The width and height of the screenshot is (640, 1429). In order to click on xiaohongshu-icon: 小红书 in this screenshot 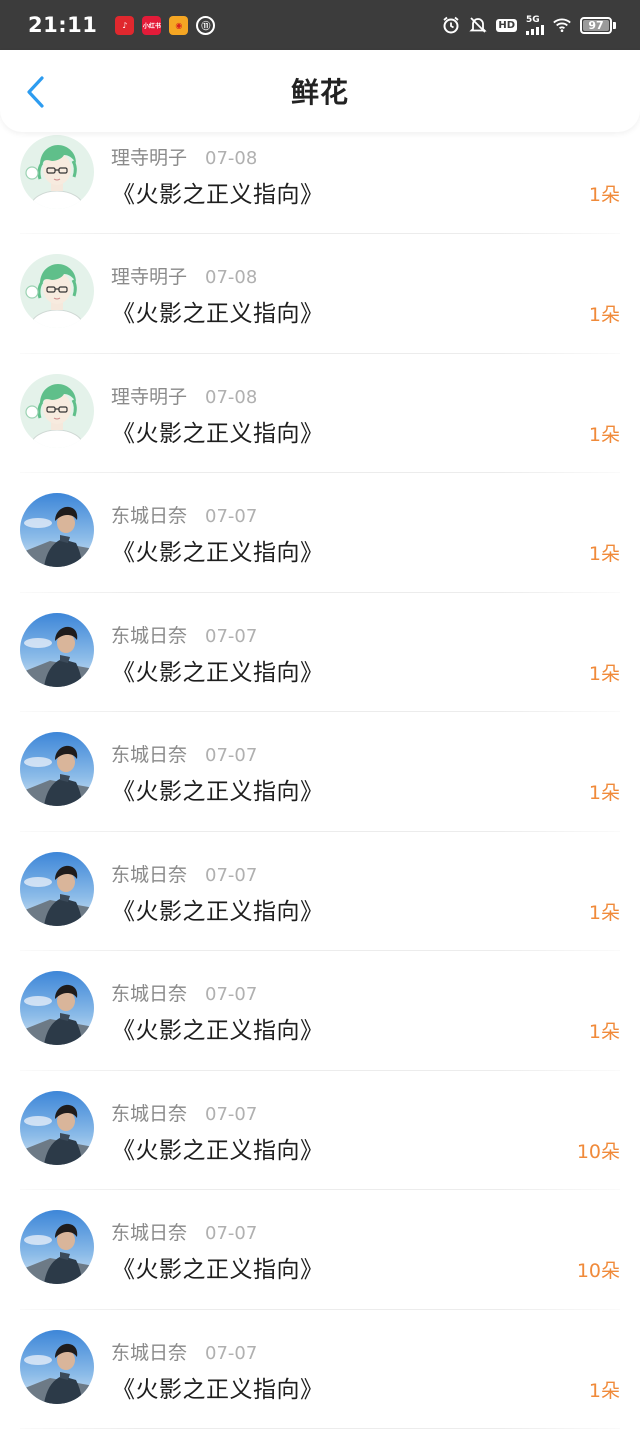, I will do `click(151, 25)`.